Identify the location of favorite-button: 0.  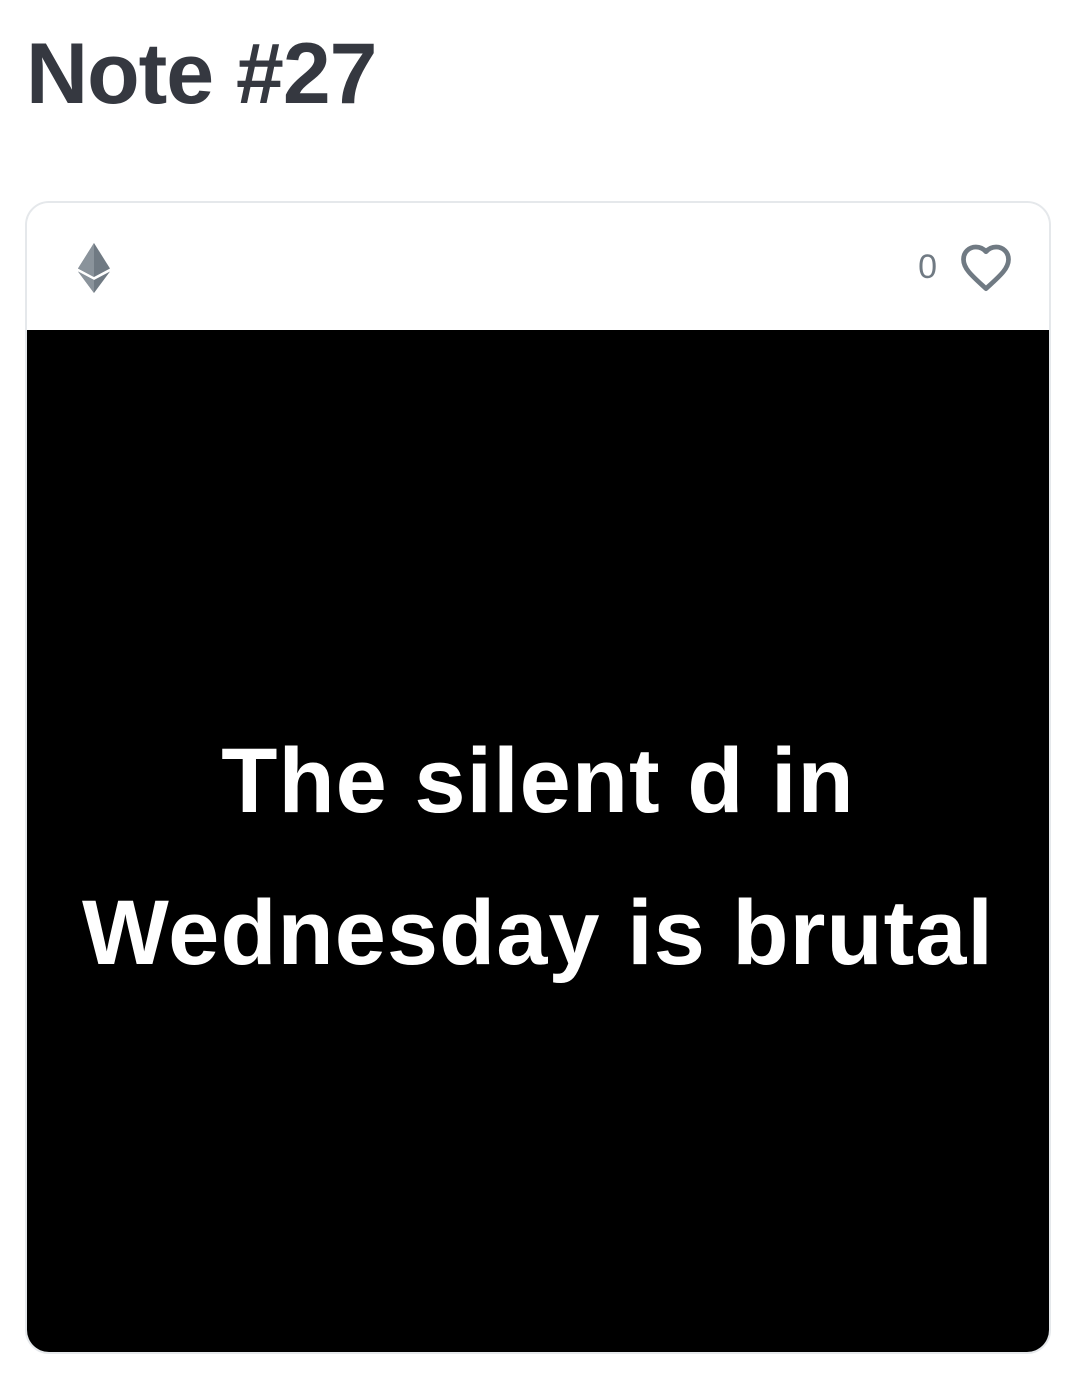
(965, 267).